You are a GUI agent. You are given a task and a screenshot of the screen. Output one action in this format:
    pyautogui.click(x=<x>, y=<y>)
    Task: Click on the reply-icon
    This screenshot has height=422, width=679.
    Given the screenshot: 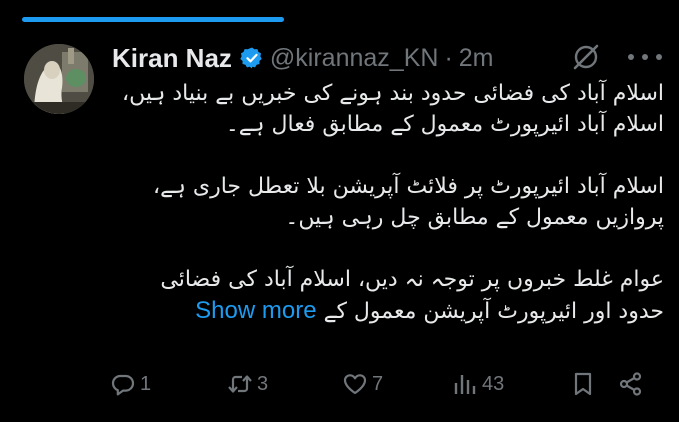 What is the action you would take?
    pyautogui.click(x=123, y=385)
    